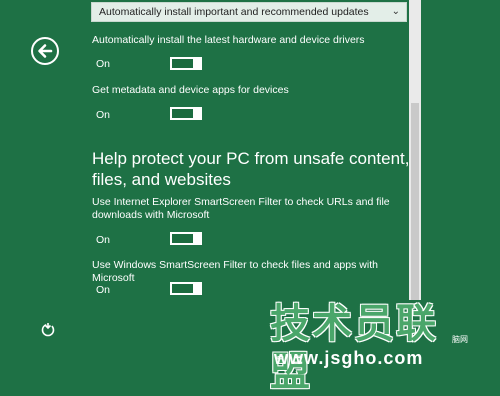 The image size is (500, 396). What do you see at coordinates (186, 63) in the screenshot?
I see `toggle-drivers` at bounding box center [186, 63].